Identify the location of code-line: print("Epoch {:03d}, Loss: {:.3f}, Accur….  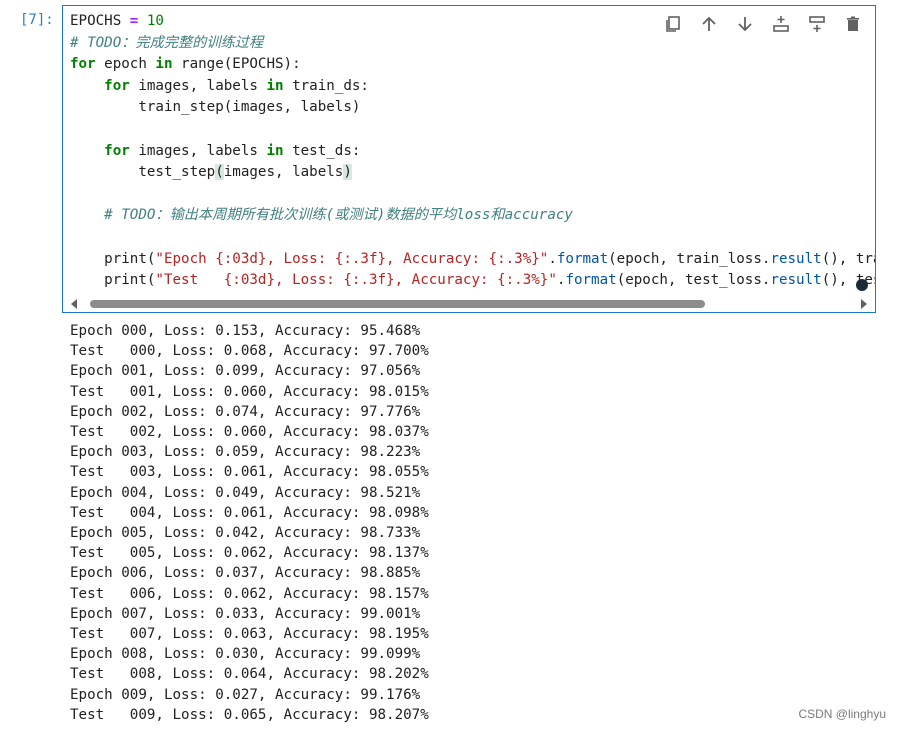
(472, 260).